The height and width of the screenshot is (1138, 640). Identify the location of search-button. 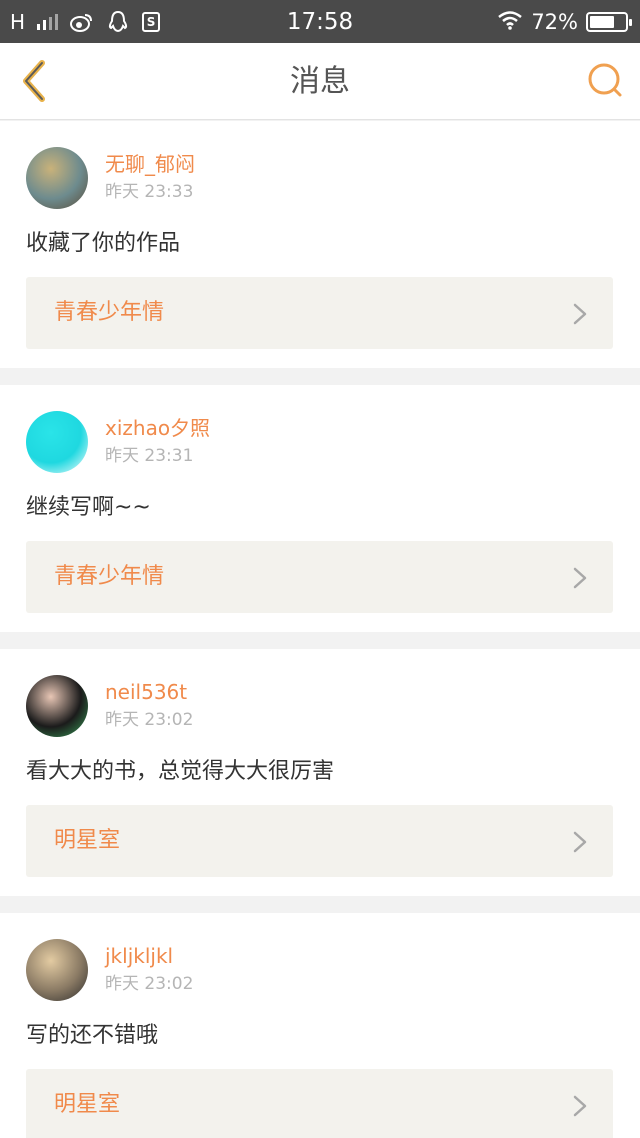
(606, 81).